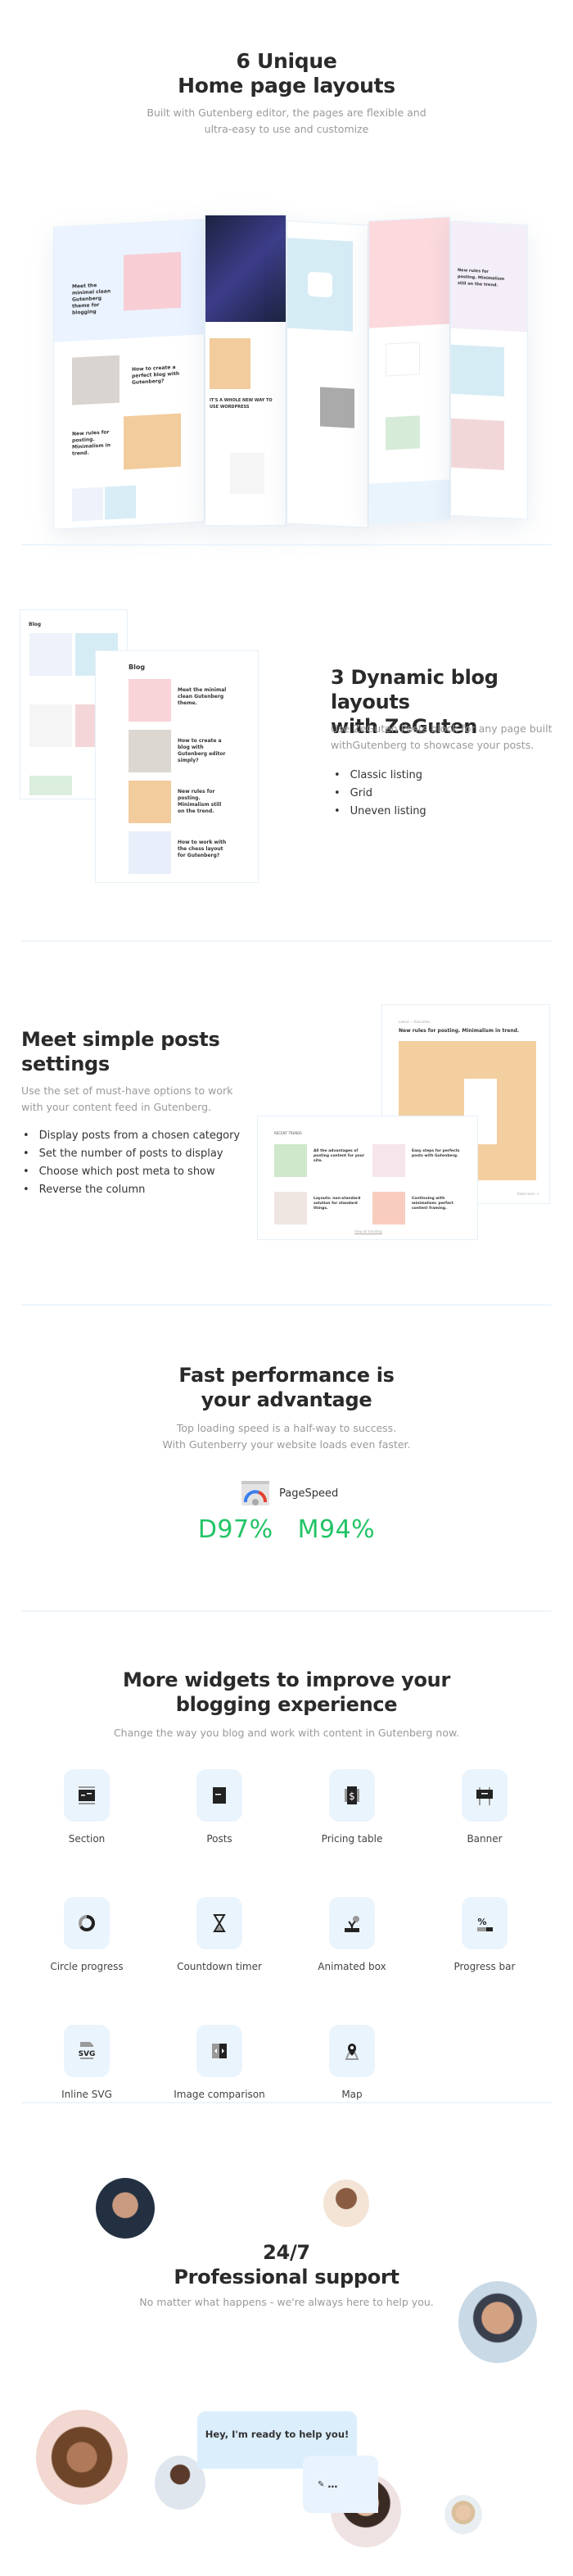  I want to click on widget-icon-box: %, so click(485, 1923).